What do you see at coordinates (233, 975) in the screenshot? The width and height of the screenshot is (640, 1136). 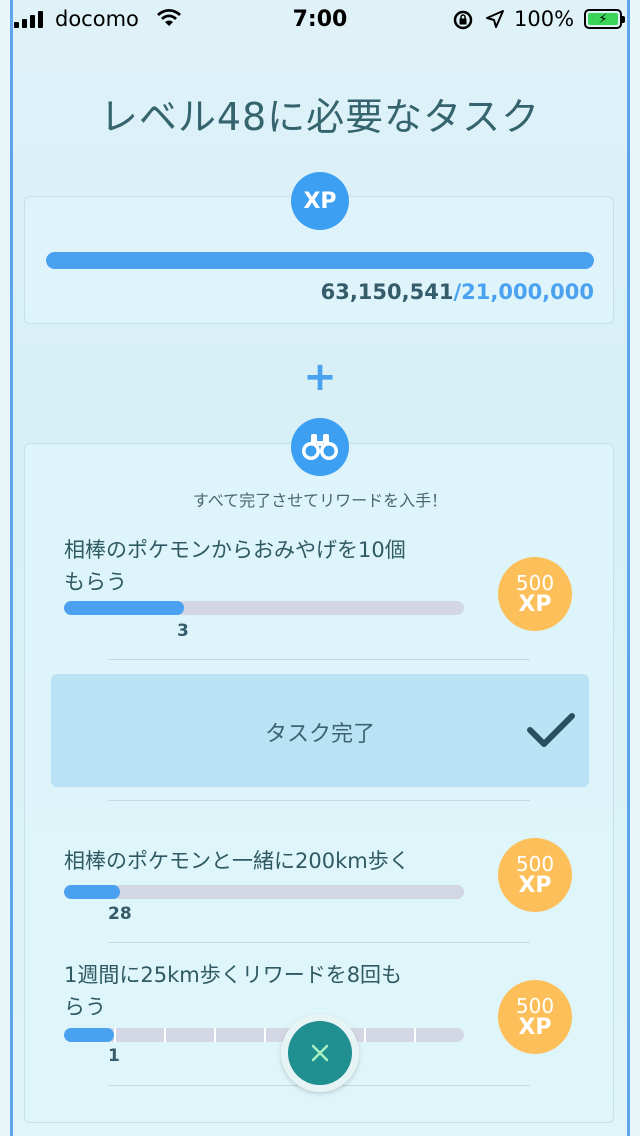 I see `task-line-1: 1週間に25km歩くリワードを8回も` at bounding box center [233, 975].